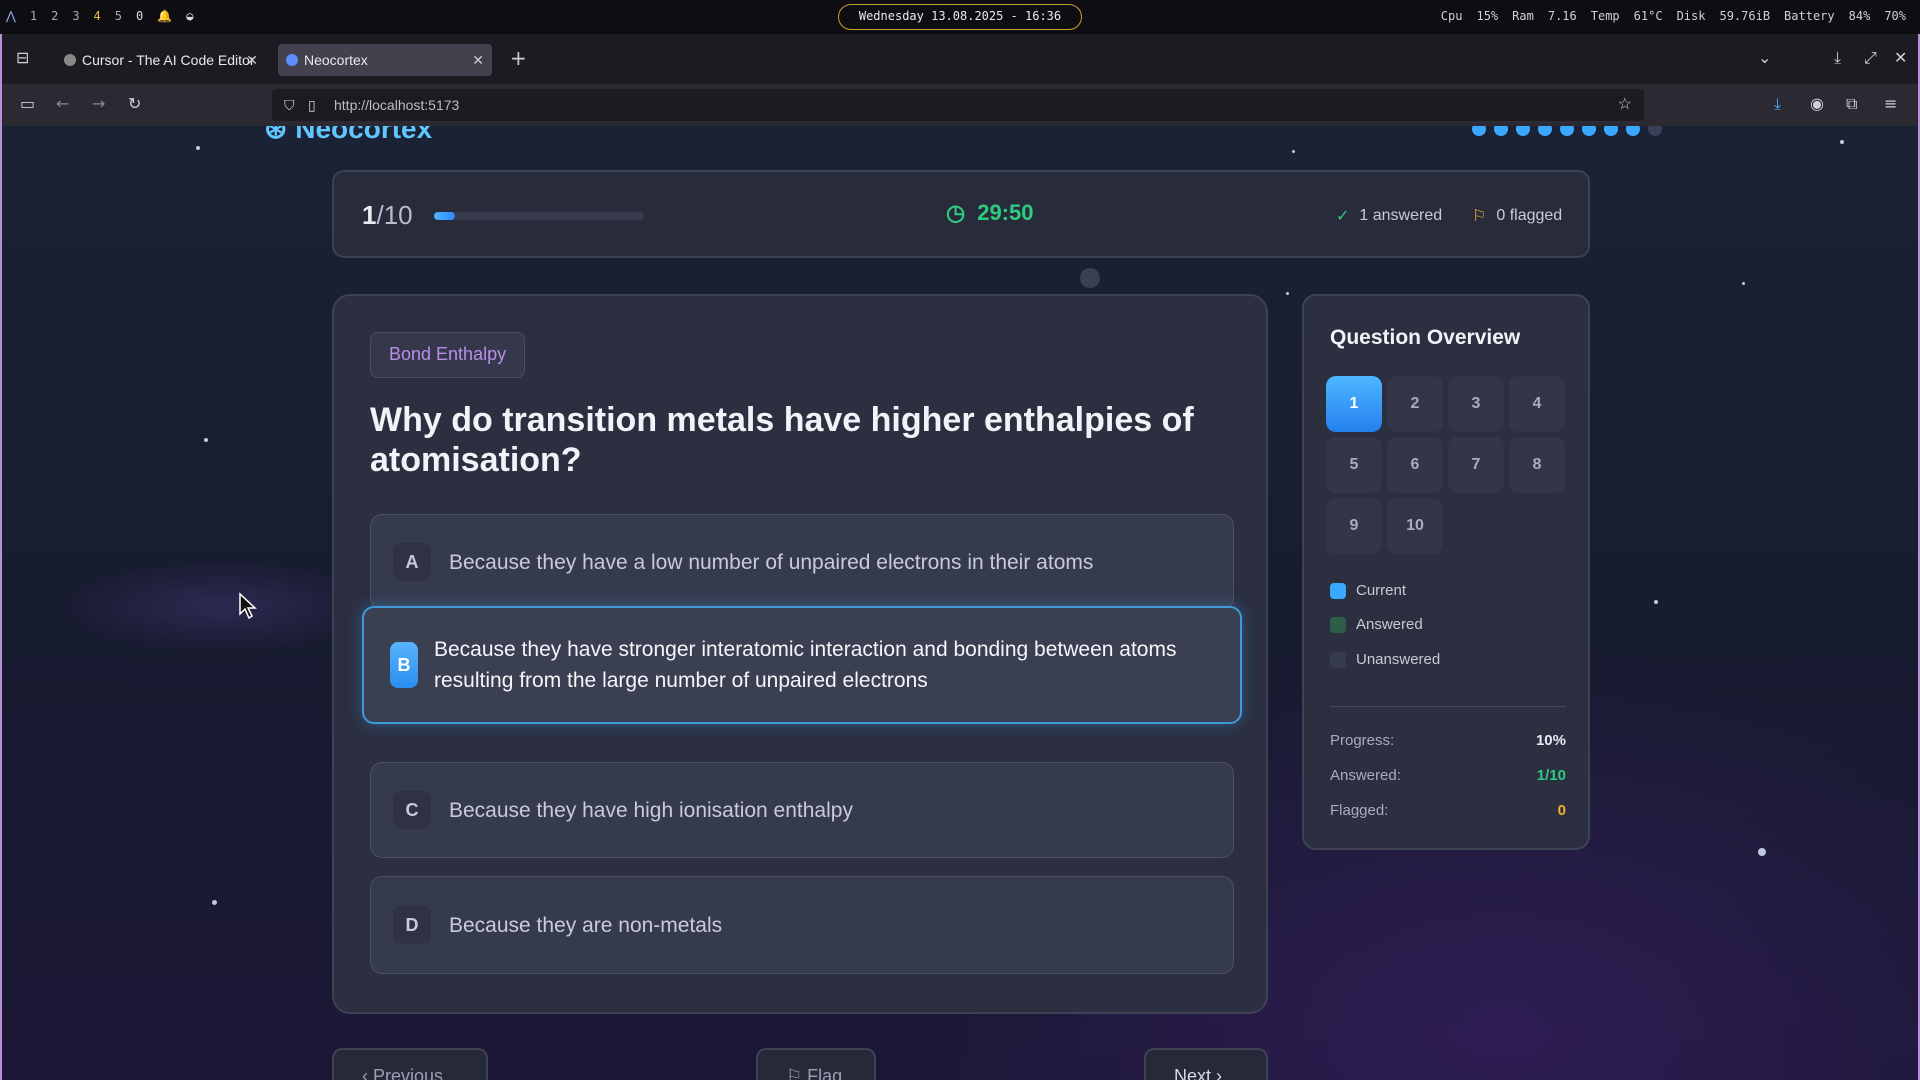 This screenshot has height=1080, width=1920. I want to click on wifi-icon: ◒, so click(189, 16).